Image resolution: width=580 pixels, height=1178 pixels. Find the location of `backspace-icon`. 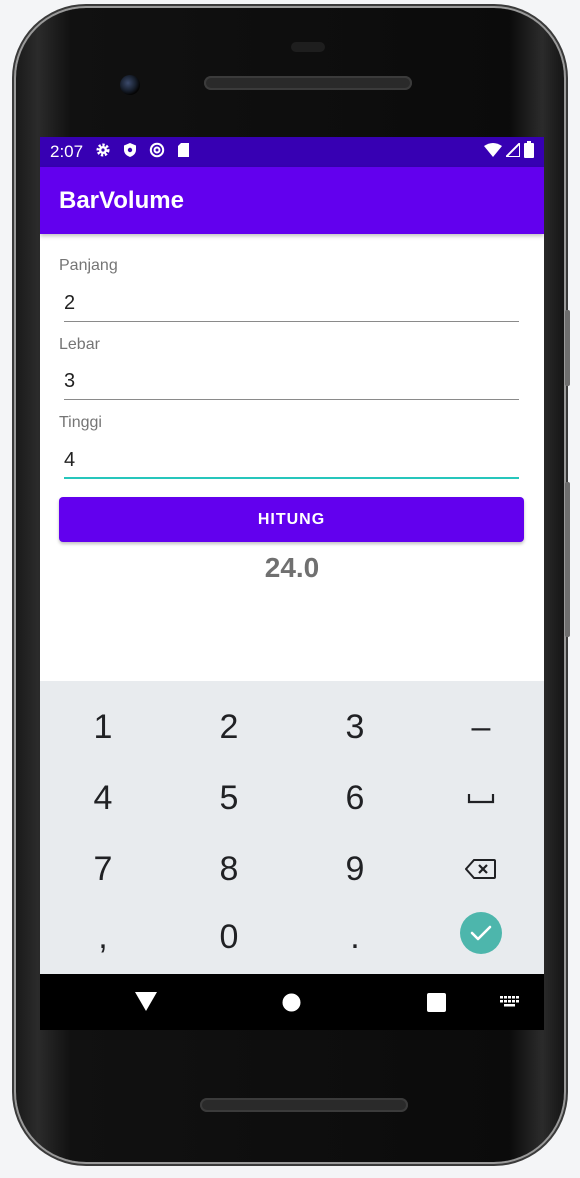

backspace-icon is located at coordinates (480, 869).